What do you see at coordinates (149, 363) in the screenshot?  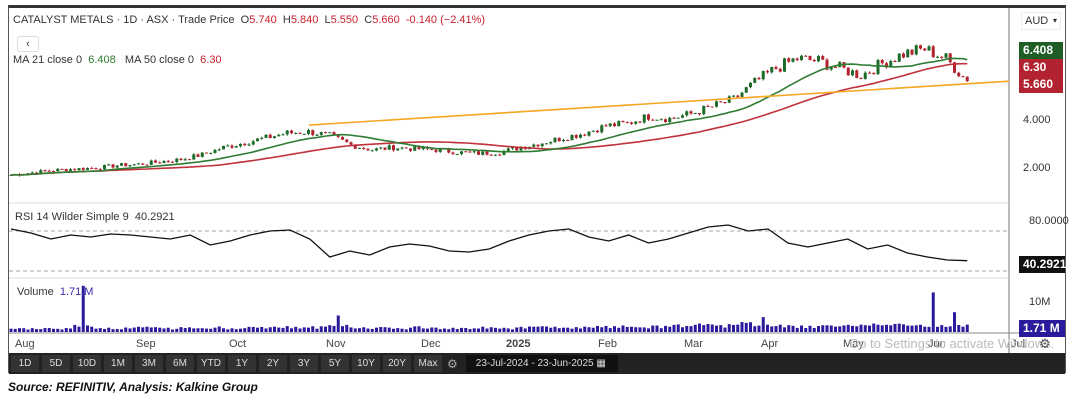 I see `range-button-3m: 3M` at bounding box center [149, 363].